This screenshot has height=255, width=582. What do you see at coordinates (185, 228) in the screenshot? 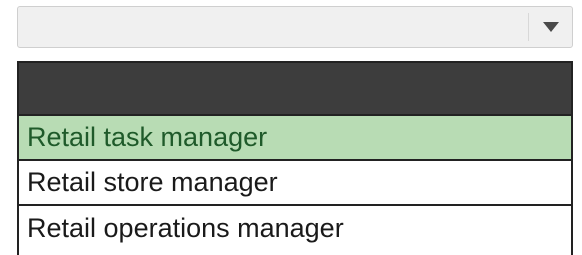
I see `option-label: Retail operations manager` at bounding box center [185, 228].